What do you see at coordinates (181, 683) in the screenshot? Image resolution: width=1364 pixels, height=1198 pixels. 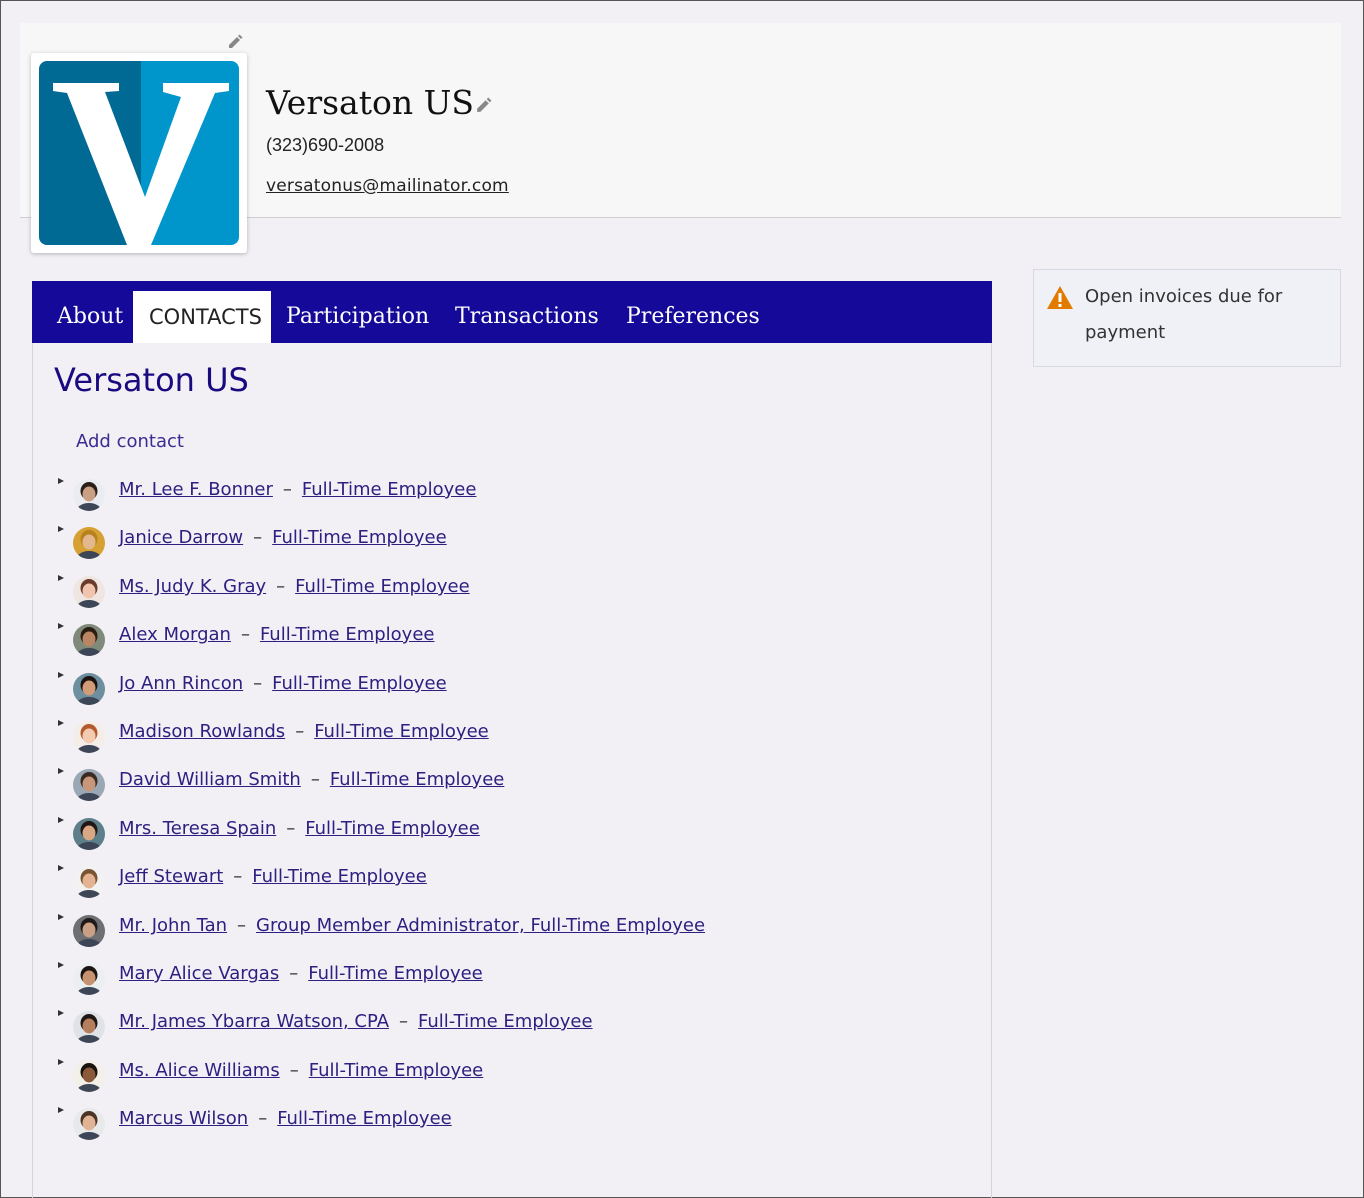 I see `contact-name-link: Jo Ann Rincon` at bounding box center [181, 683].